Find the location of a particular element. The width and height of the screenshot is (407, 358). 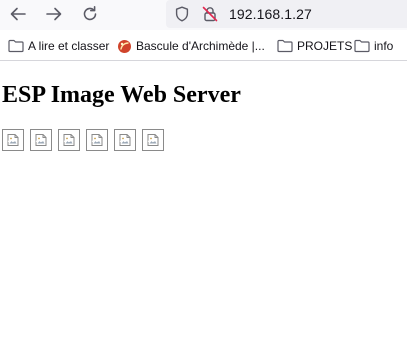

bookmark-projets: PROJETS is located at coordinates (314, 46).